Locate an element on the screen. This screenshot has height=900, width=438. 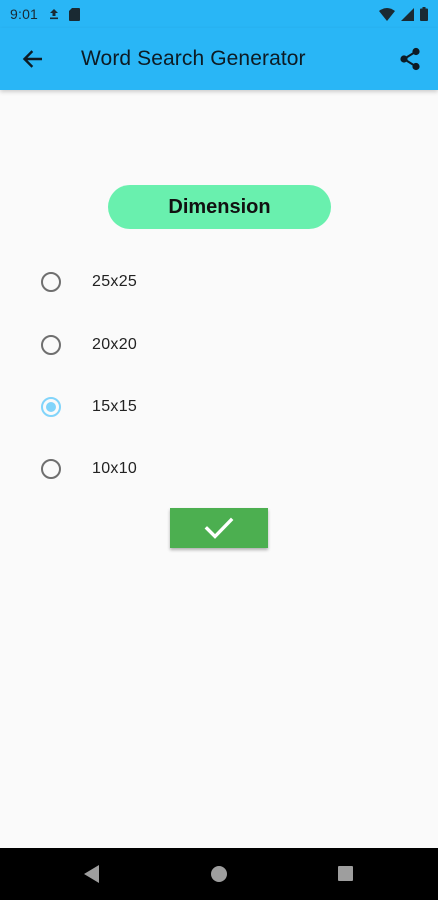
option-10x10: 10x10 is located at coordinates (162, 469).